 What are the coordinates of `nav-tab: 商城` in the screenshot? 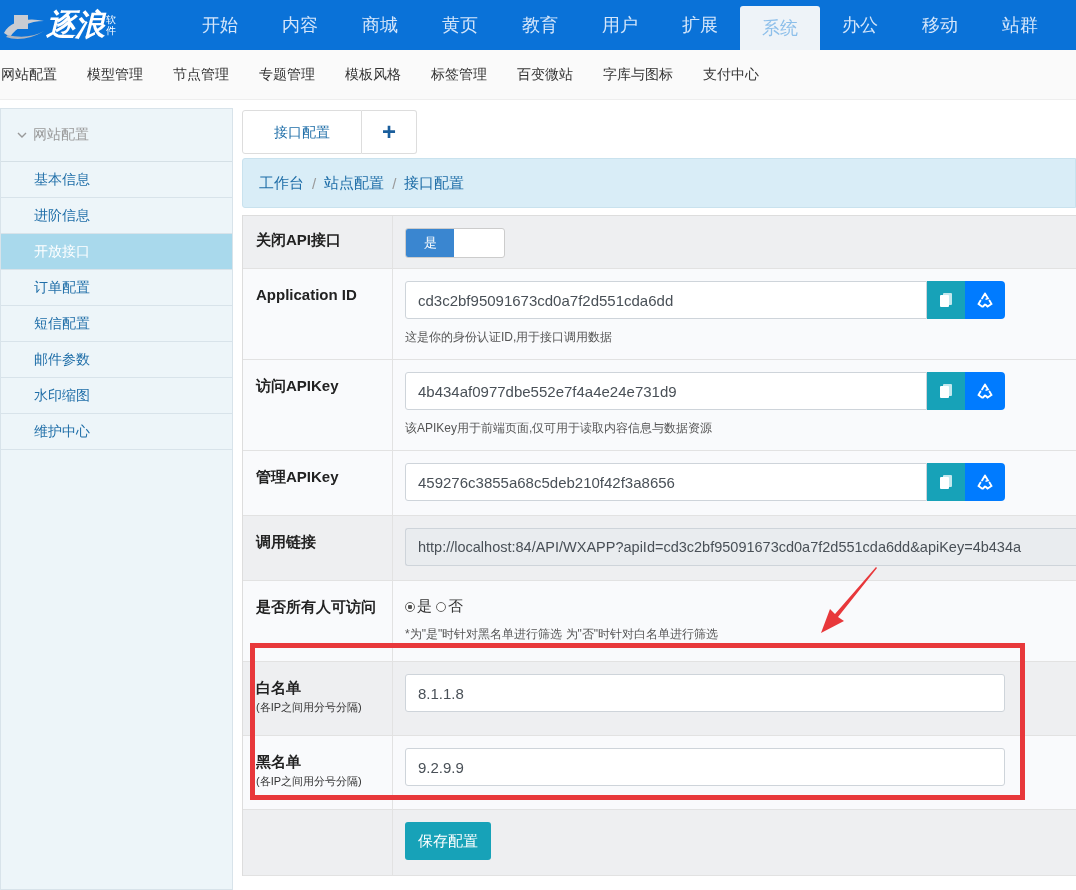 It's located at (380, 25).